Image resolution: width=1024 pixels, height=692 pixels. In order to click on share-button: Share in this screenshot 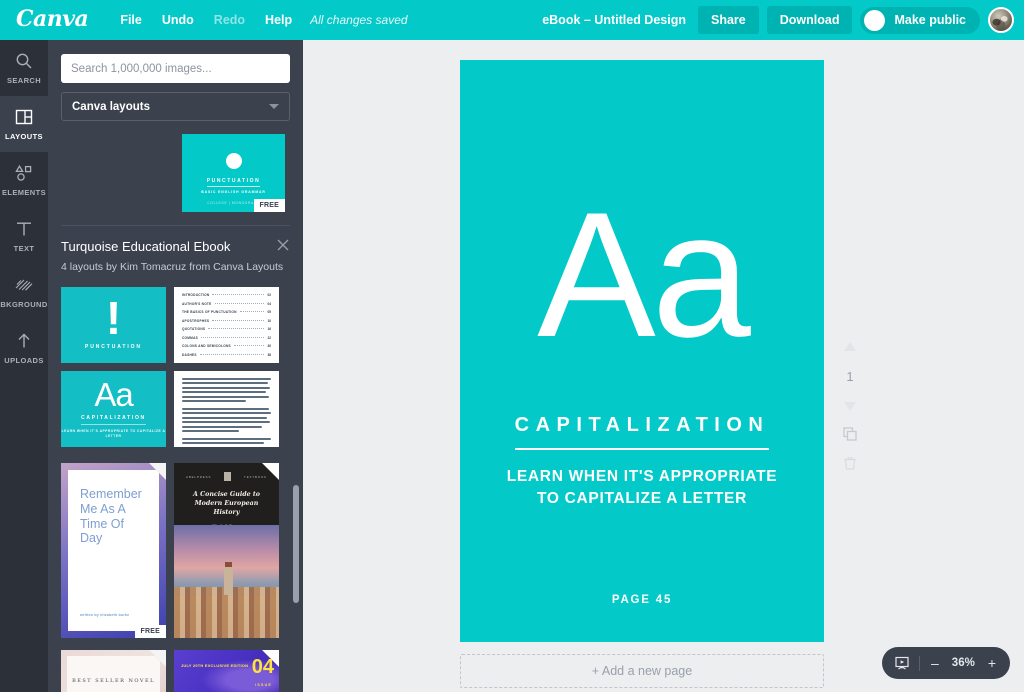, I will do `click(728, 20)`.